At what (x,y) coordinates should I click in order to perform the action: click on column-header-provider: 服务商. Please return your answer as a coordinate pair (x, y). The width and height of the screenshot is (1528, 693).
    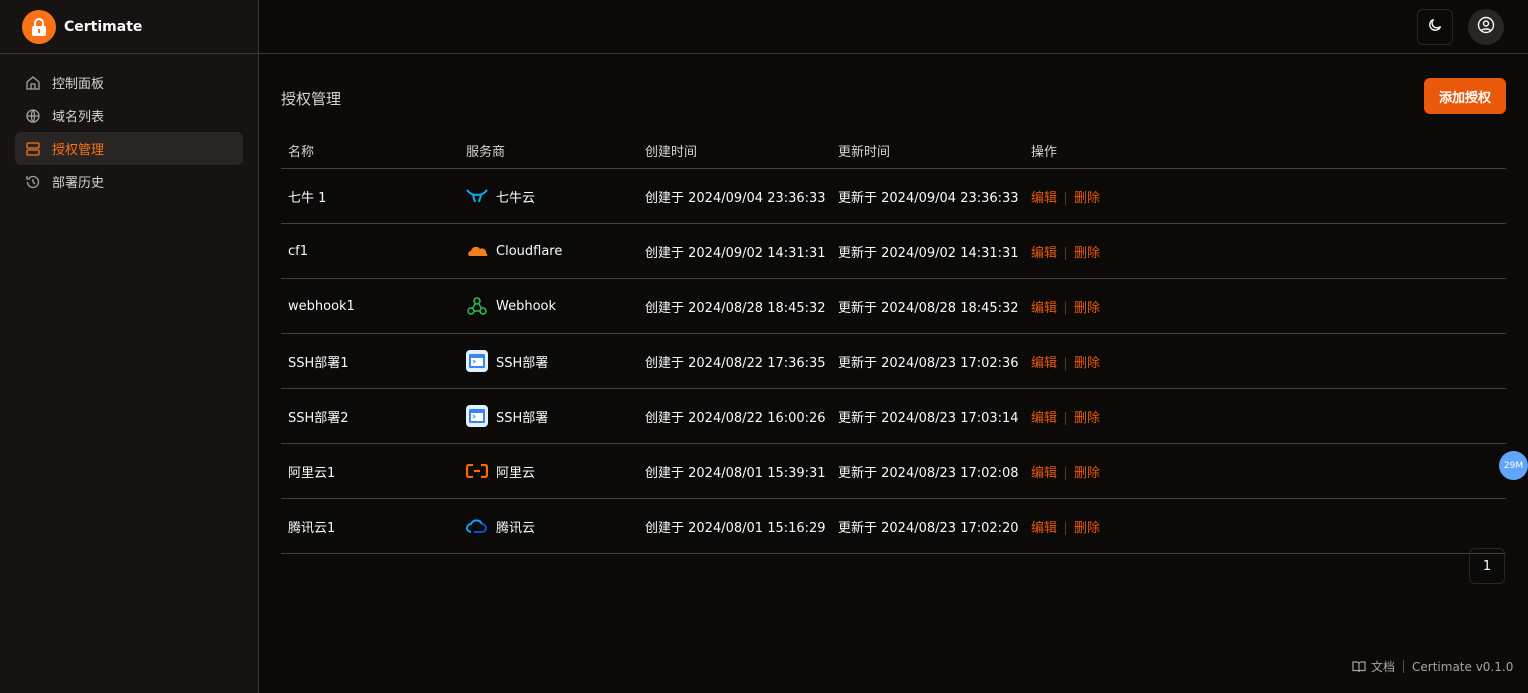
    Looking at the image, I should click on (548, 151).